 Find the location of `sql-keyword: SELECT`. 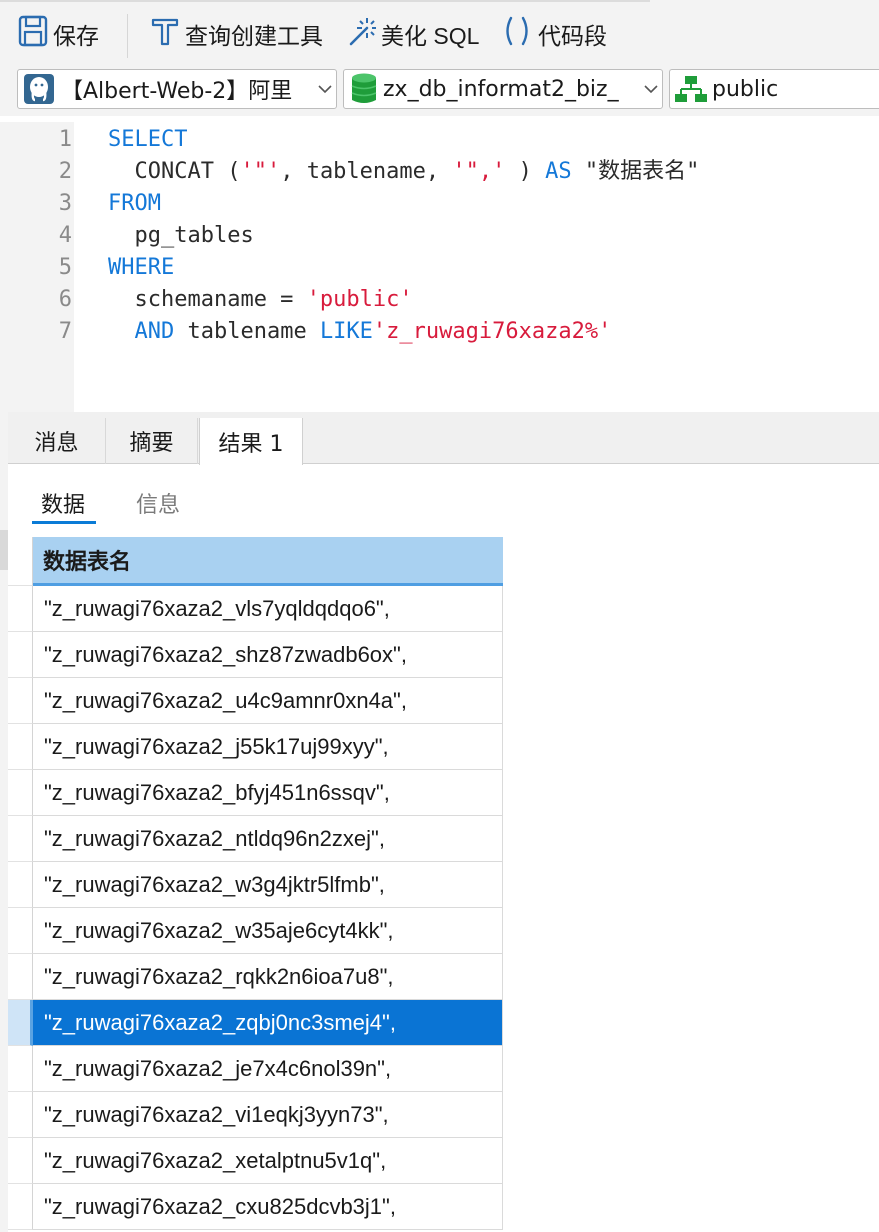

sql-keyword: SELECT is located at coordinates (148, 139).